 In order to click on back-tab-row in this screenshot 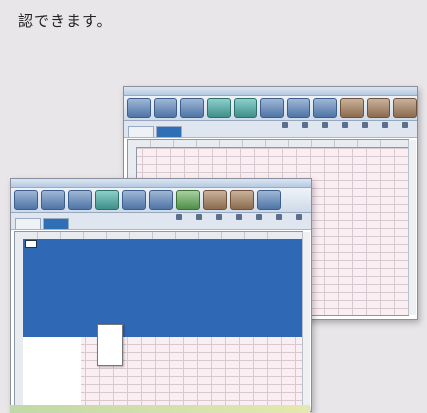, I will do `click(270, 129)`.